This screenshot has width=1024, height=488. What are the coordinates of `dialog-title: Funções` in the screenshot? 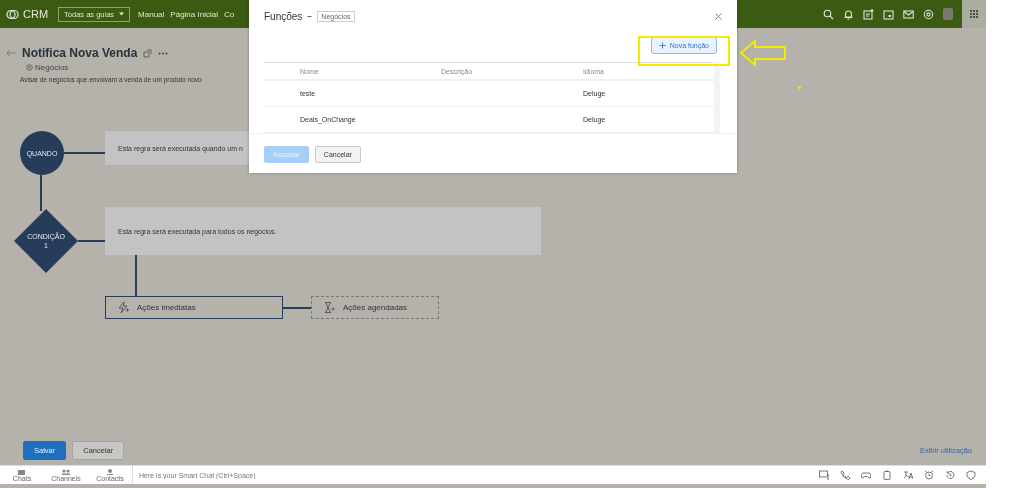 It's located at (283, 17).